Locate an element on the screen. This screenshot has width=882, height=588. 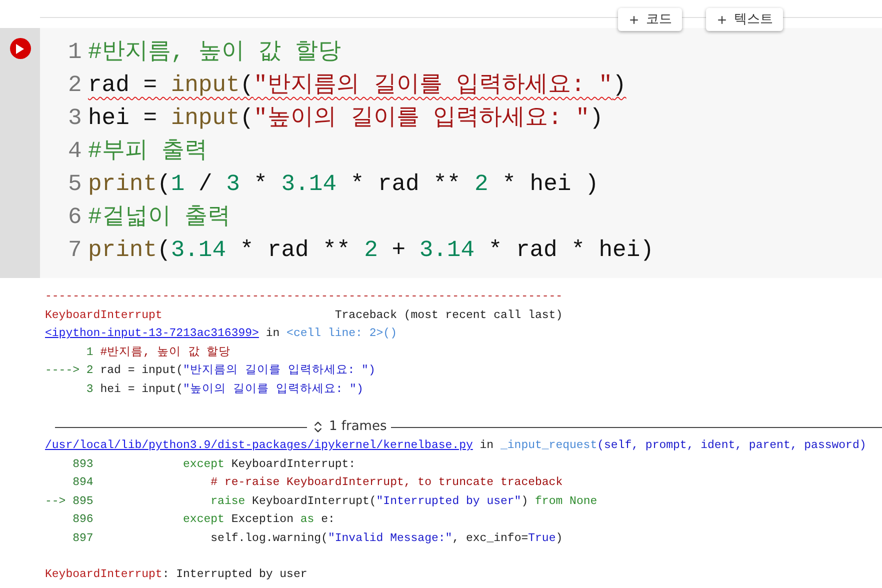
file-link: <ipython-input-13-7213ac316399> is located at coordinates (152, 333).